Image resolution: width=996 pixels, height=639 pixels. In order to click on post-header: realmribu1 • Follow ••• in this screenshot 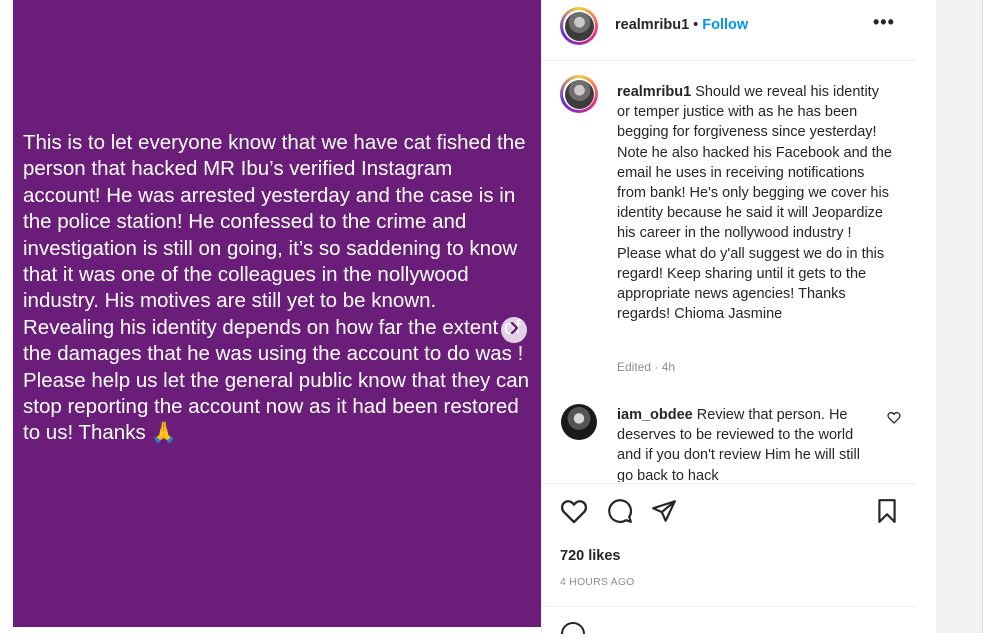, I will do `click(729, 30)`.